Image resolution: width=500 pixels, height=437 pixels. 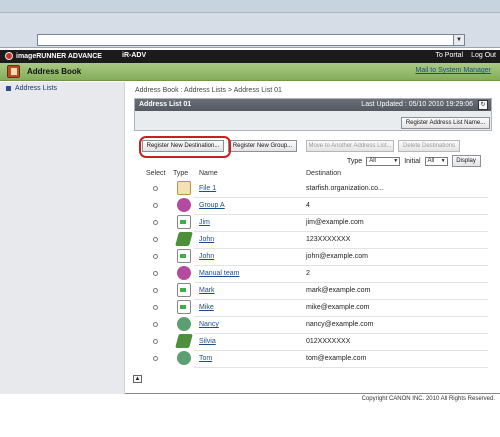 What do you see at coordinates (335, 222) in the screenshot?
I see `destination-value: jim@example.com` at bounding box center [335, 222].